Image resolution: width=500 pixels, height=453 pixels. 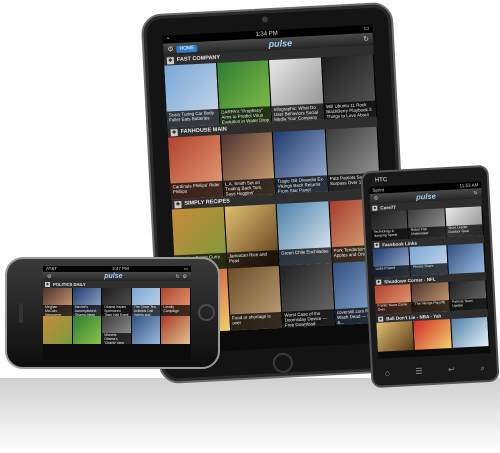 What do you see at coordinates (52, 268) in the screenshot?
I see `carrier-label: AT&T` at bounding box center [52, 268].